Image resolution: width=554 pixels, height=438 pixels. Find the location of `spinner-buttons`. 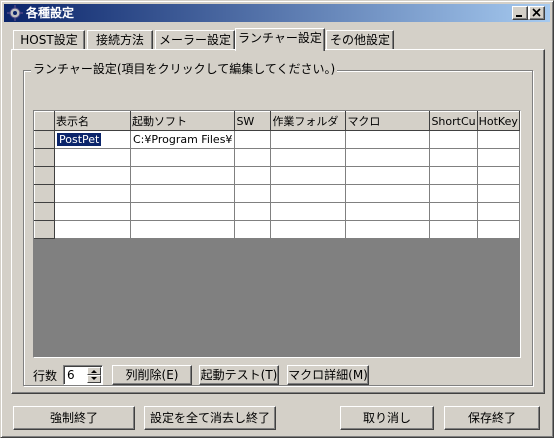

spinner-buttons is located at coordinates (94, 375).